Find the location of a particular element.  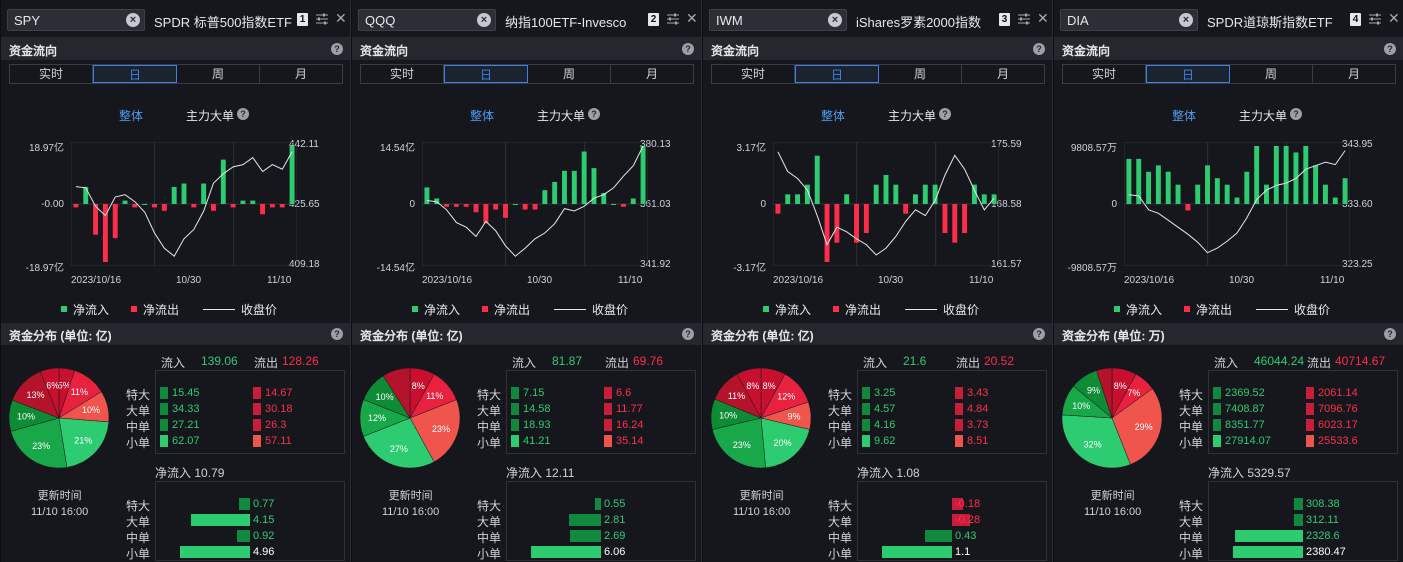

legend-outflow-swatch is located at coordinates (836, 308).